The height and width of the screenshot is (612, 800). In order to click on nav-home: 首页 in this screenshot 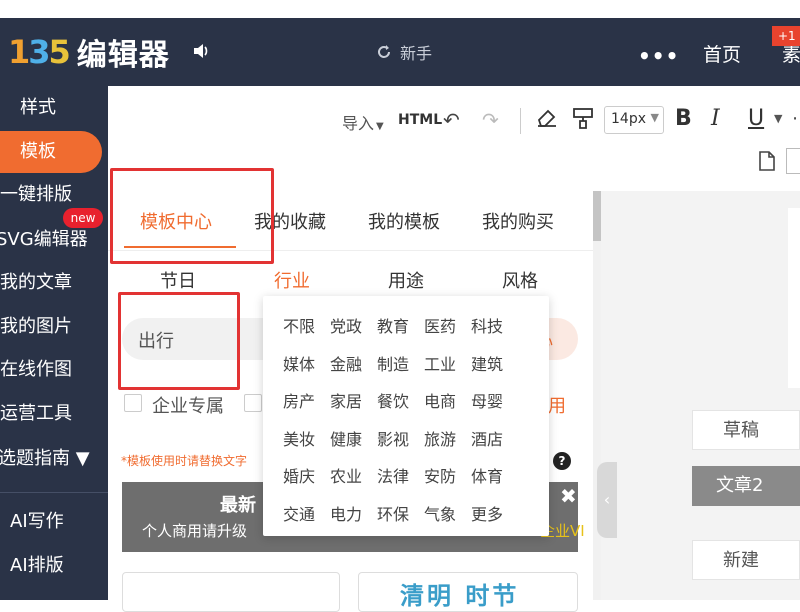, I will do `click(722, 53)`.